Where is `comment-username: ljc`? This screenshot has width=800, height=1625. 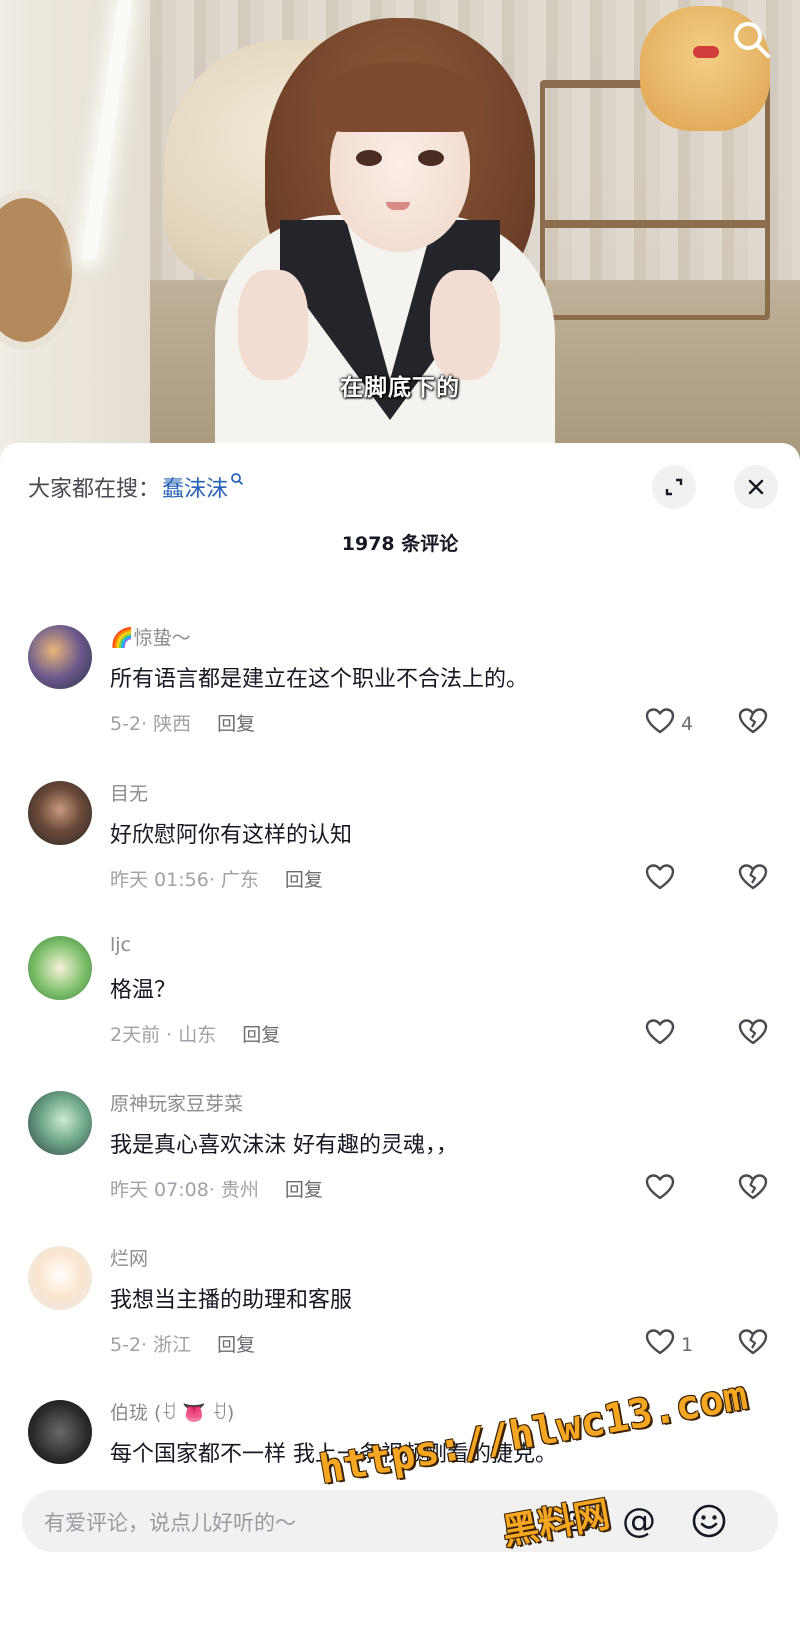 comment-username: ljc is located at coordinates (120, 945).